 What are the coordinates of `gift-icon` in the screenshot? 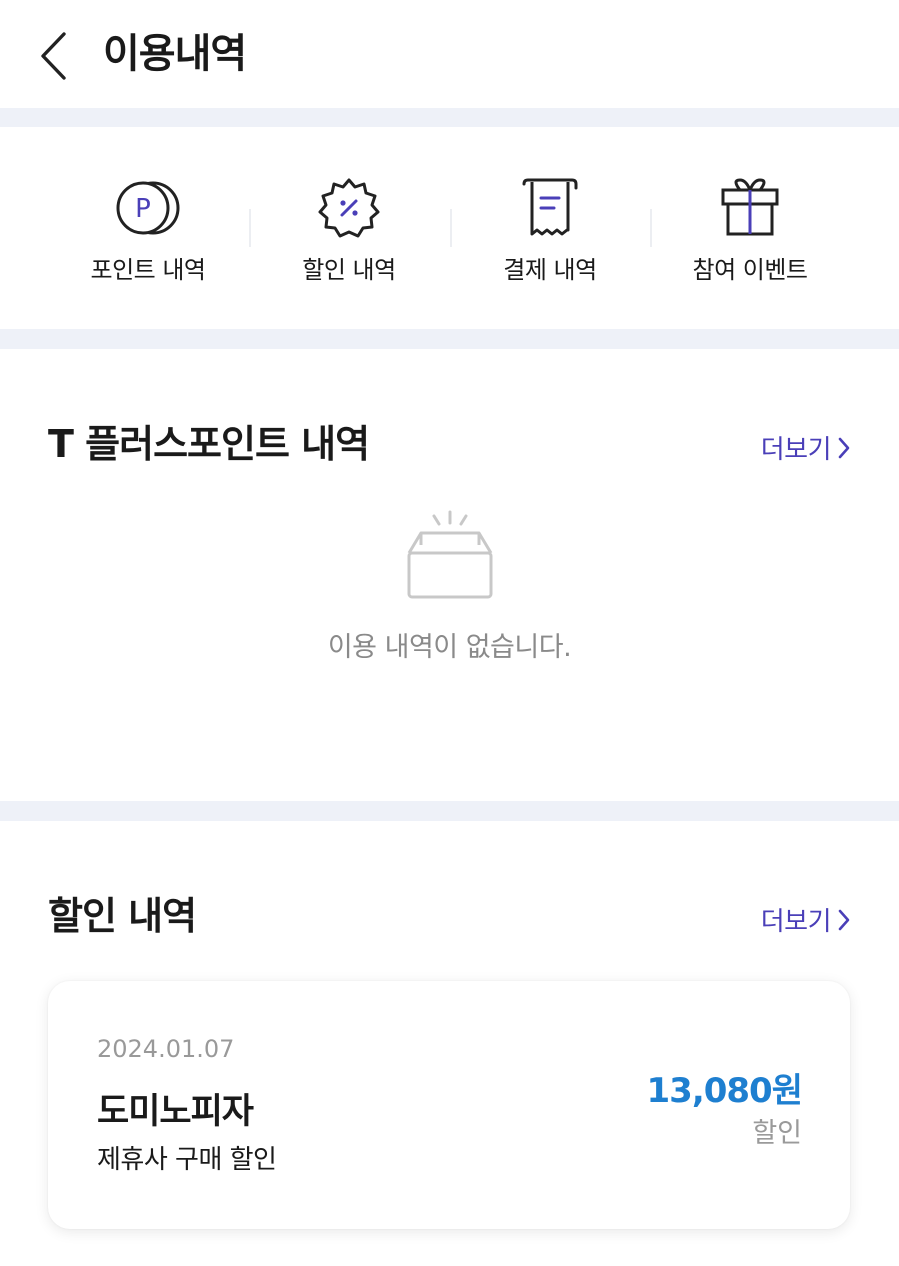 It's located at (750, 208).